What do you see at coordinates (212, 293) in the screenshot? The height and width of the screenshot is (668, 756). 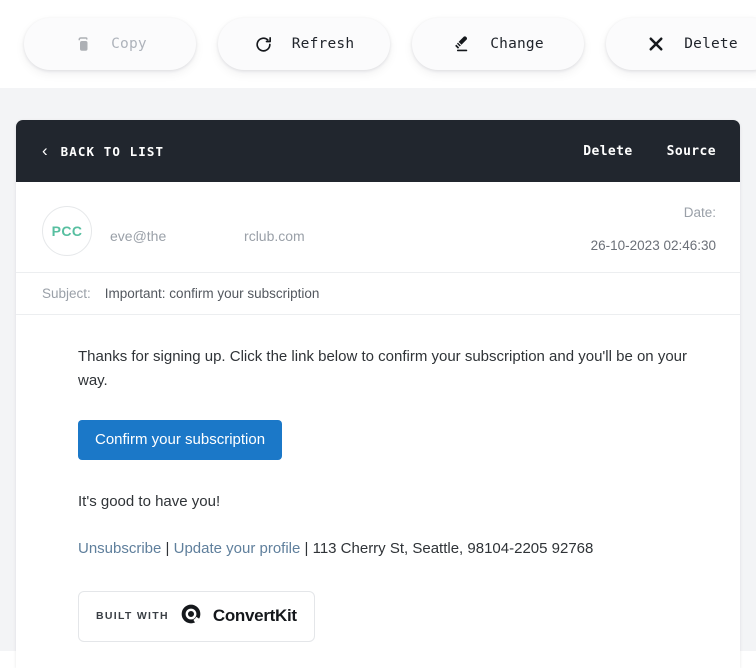 I see `subject-value: Important: confirm your subscription` at bounding box center [212, 293].